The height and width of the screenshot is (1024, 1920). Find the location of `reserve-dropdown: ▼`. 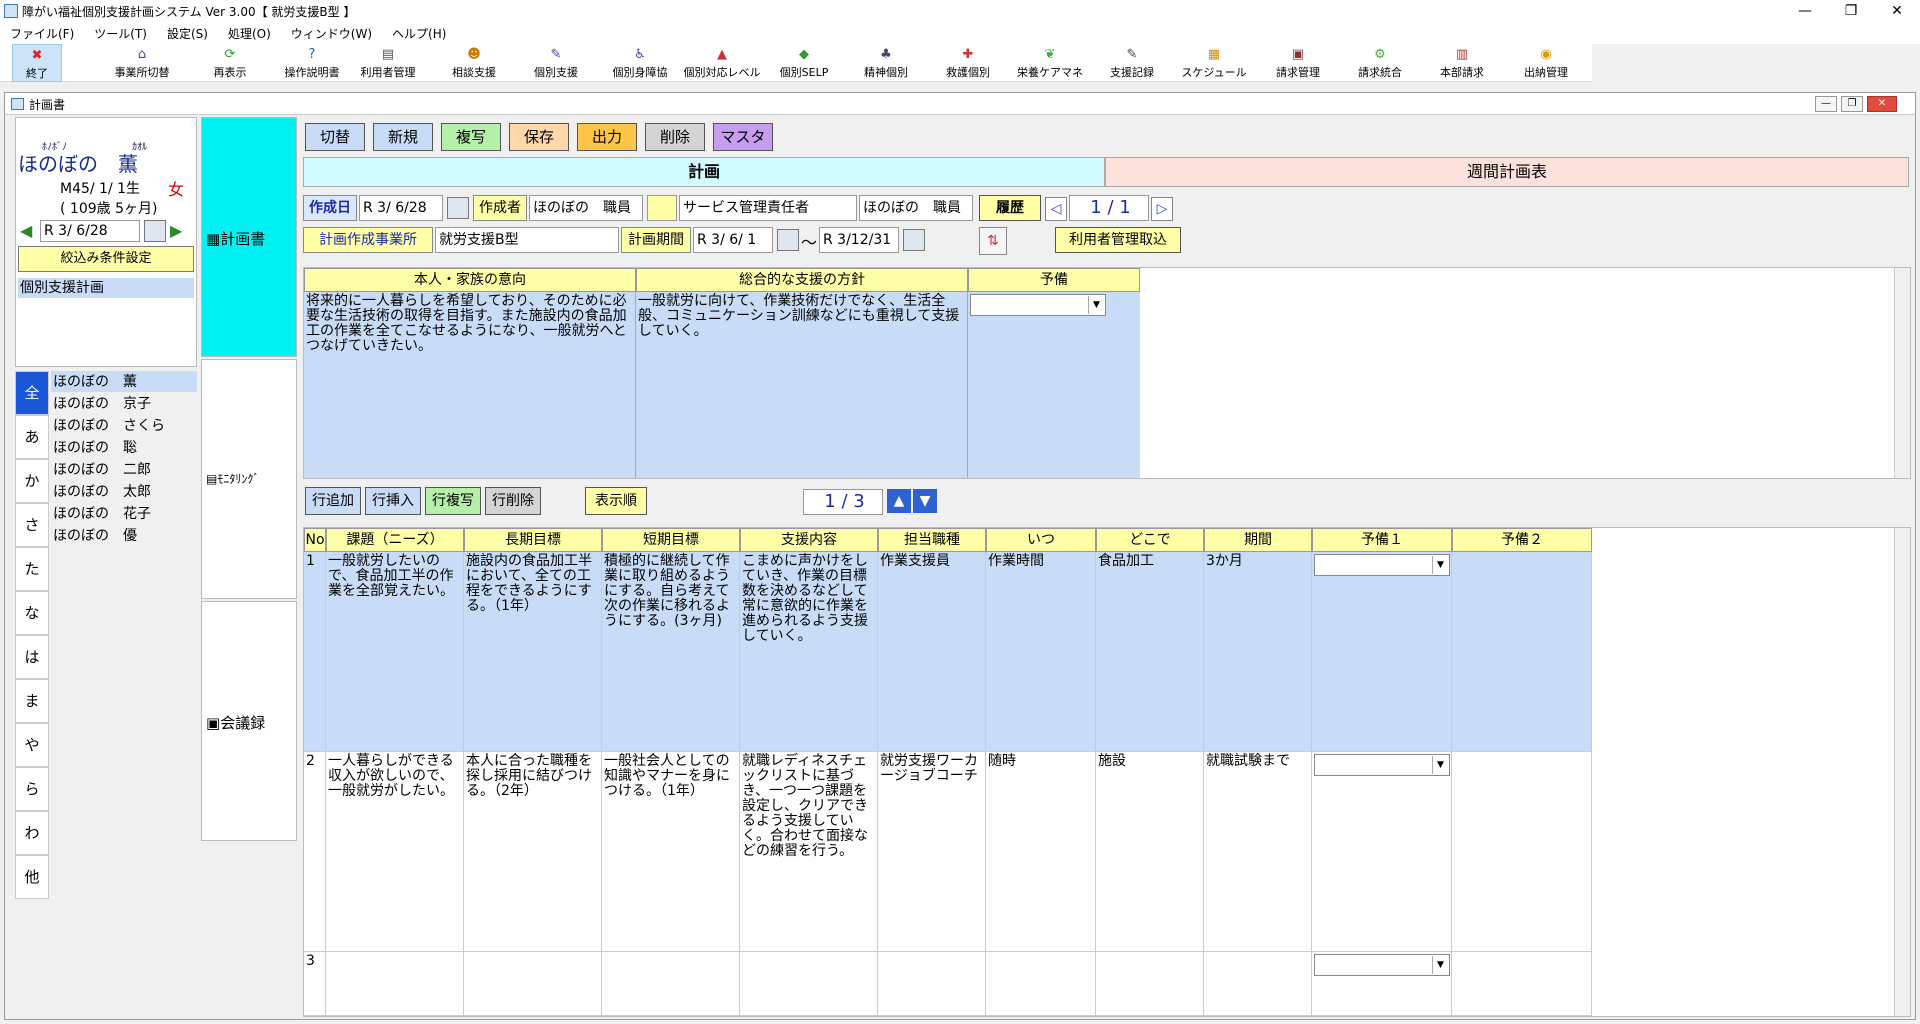

reserve-dropdown: ▼ is located at coordinates (1038, 305).